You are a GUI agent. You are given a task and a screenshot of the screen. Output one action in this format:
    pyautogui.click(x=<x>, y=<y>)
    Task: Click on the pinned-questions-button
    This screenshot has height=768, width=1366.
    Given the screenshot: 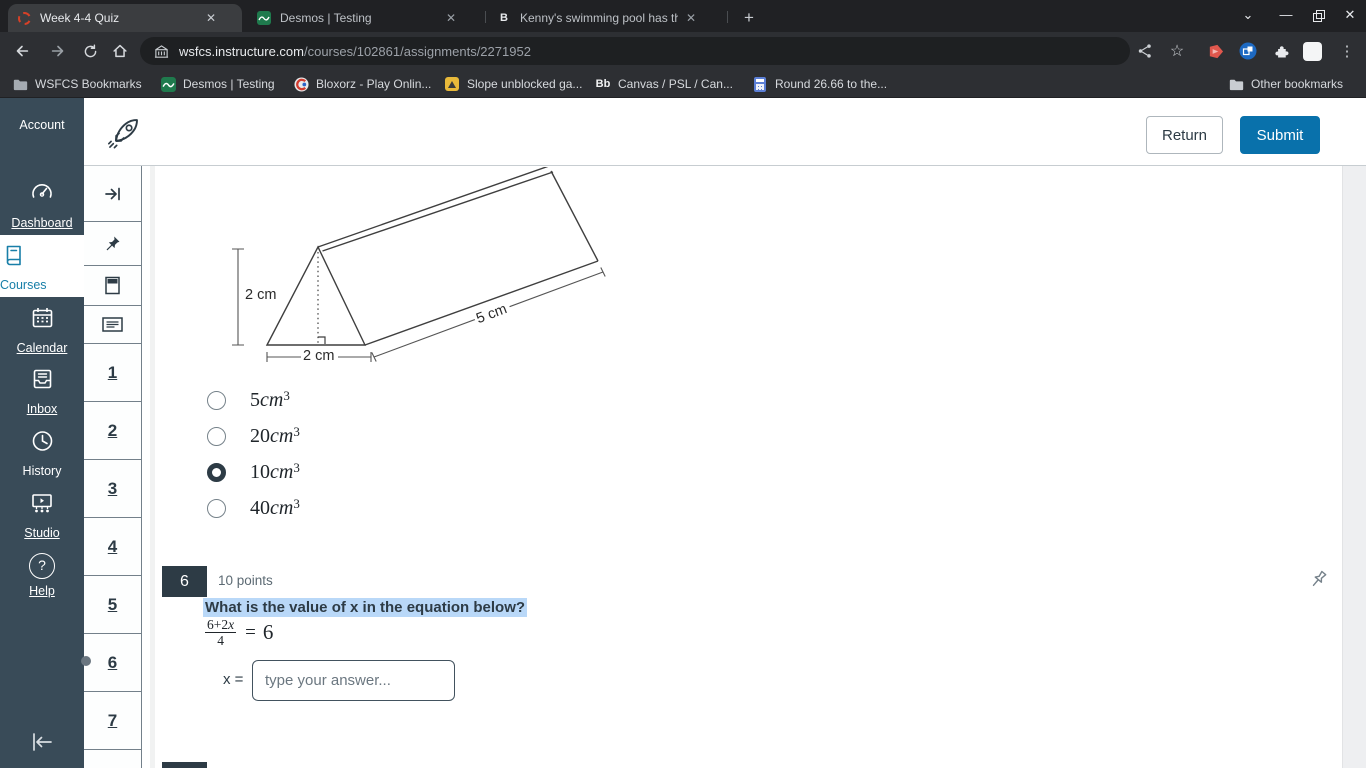 What is the action you would take?
    pyautogui.click(x=112, y=244)
    